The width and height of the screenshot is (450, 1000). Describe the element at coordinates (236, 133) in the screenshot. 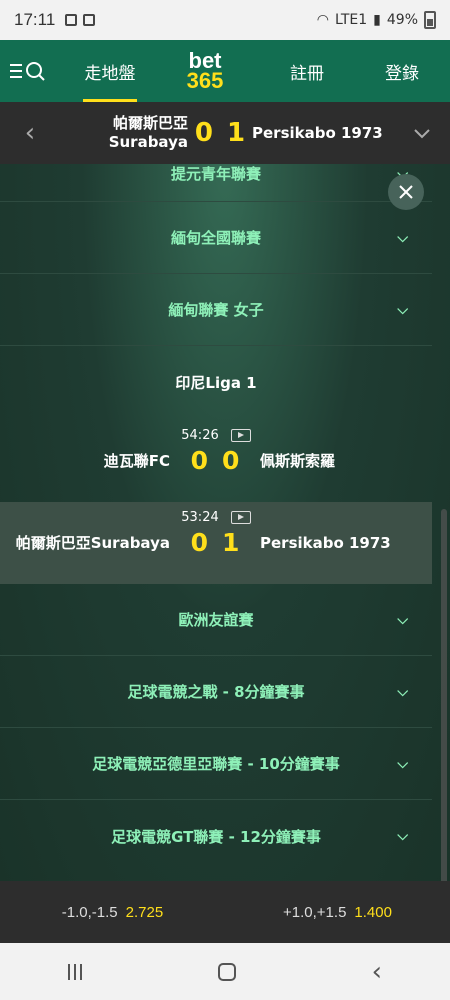

I see `match-away-score: 1` at that location.